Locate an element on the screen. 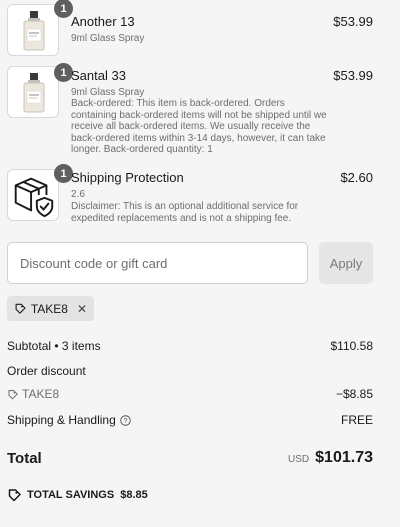 This screenshot has height=527, width=400. subtotal-label: Subtotal • 3 items is located at coordinates (54, 346).